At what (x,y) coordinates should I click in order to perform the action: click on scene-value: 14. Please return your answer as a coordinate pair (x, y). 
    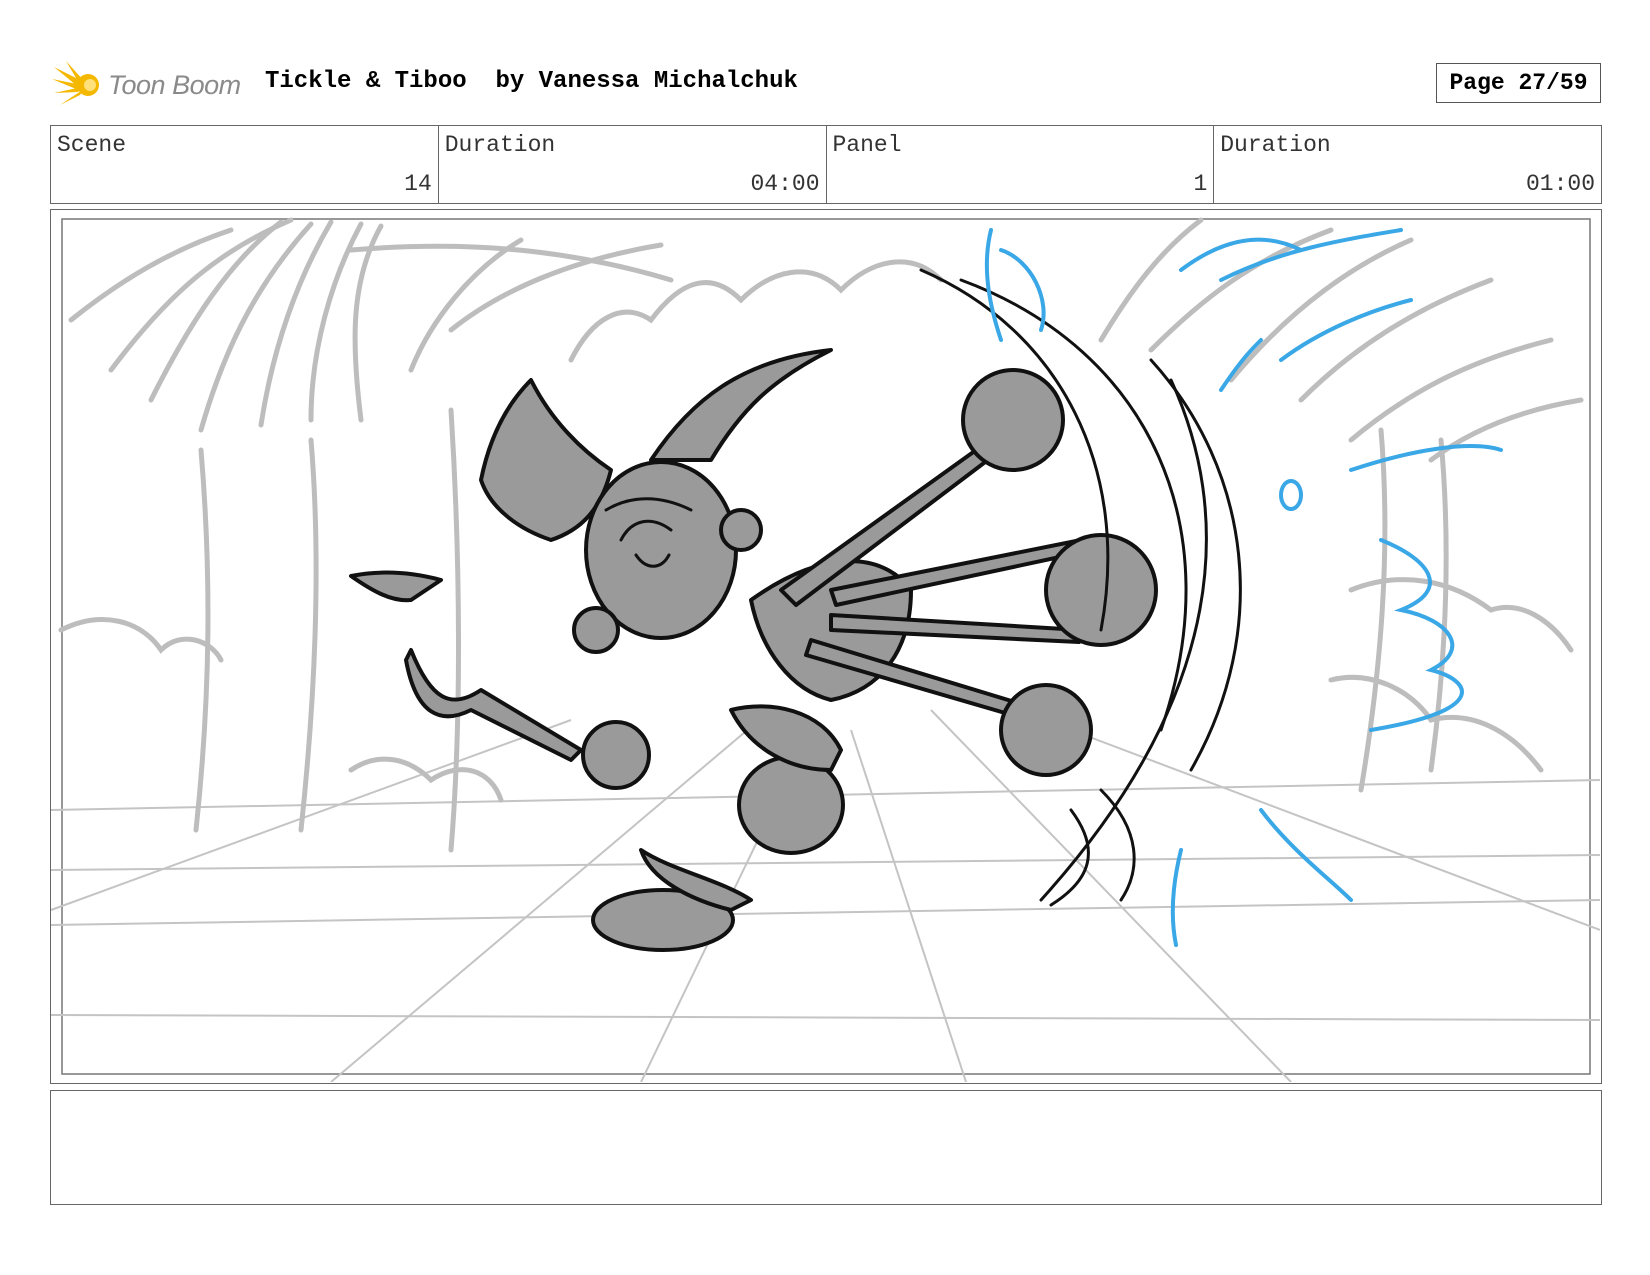
    Looking at the image, I should click on (418, 184).